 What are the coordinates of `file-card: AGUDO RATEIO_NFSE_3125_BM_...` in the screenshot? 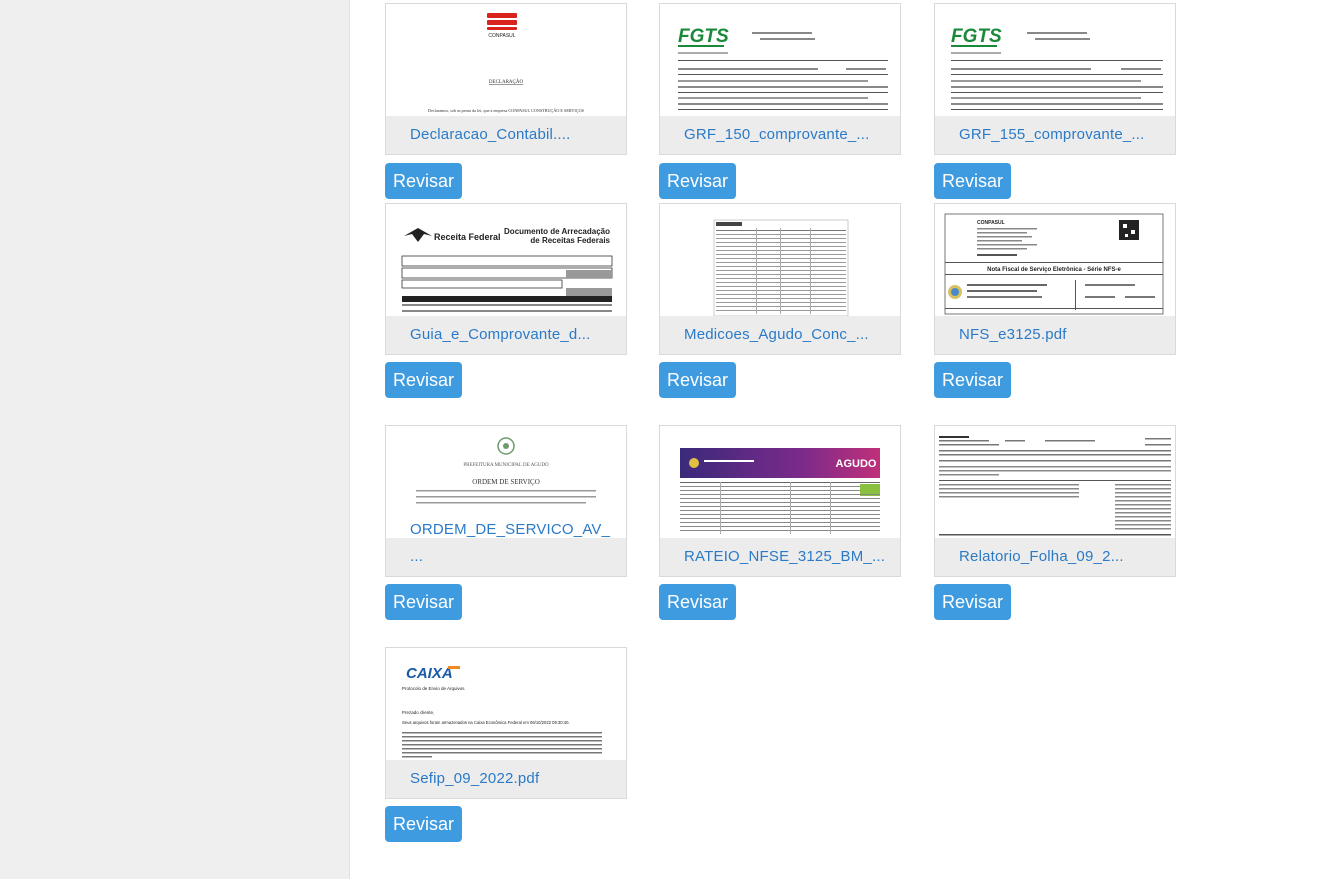 It's located at (780, 501).